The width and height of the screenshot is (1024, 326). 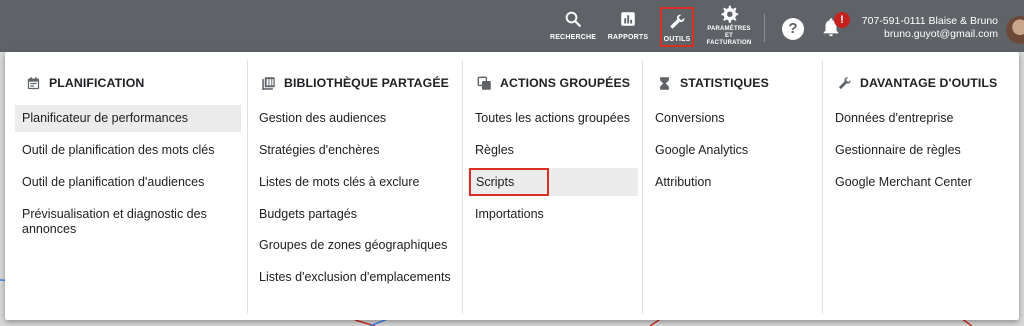 What do you see at coordinates (554, 118) in the screenshot?
I see `menu-item-all-bulk-actions: Toutes les actions groupées` at bounding box center [554, 118].